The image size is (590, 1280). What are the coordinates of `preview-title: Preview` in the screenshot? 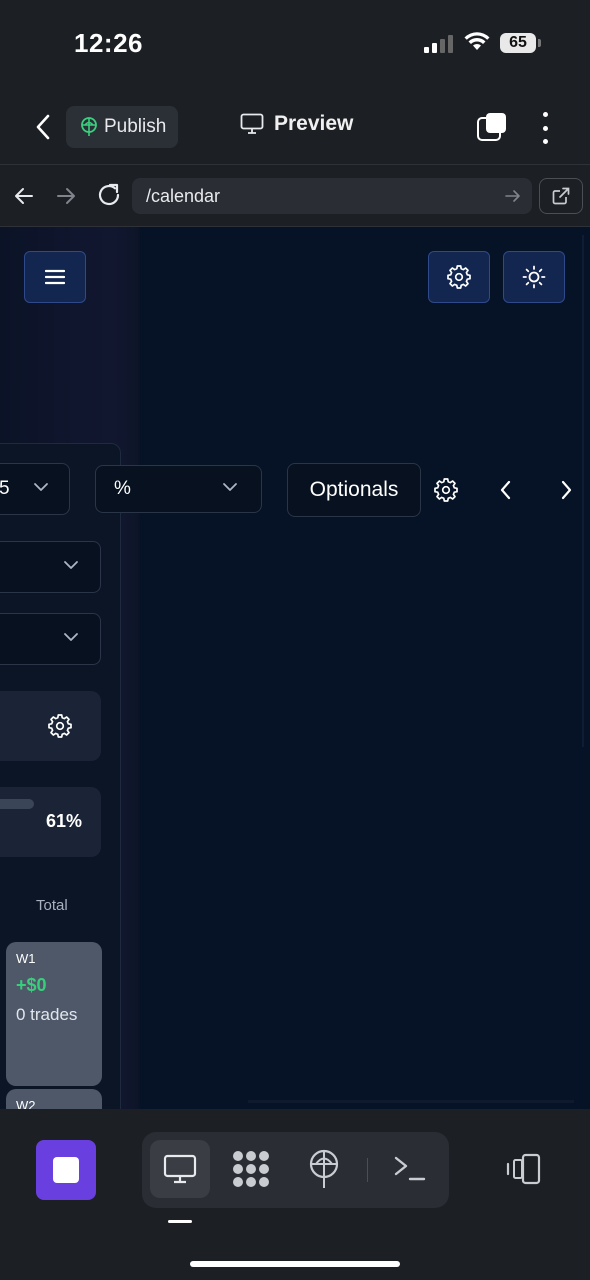 It's located at (296, 124).